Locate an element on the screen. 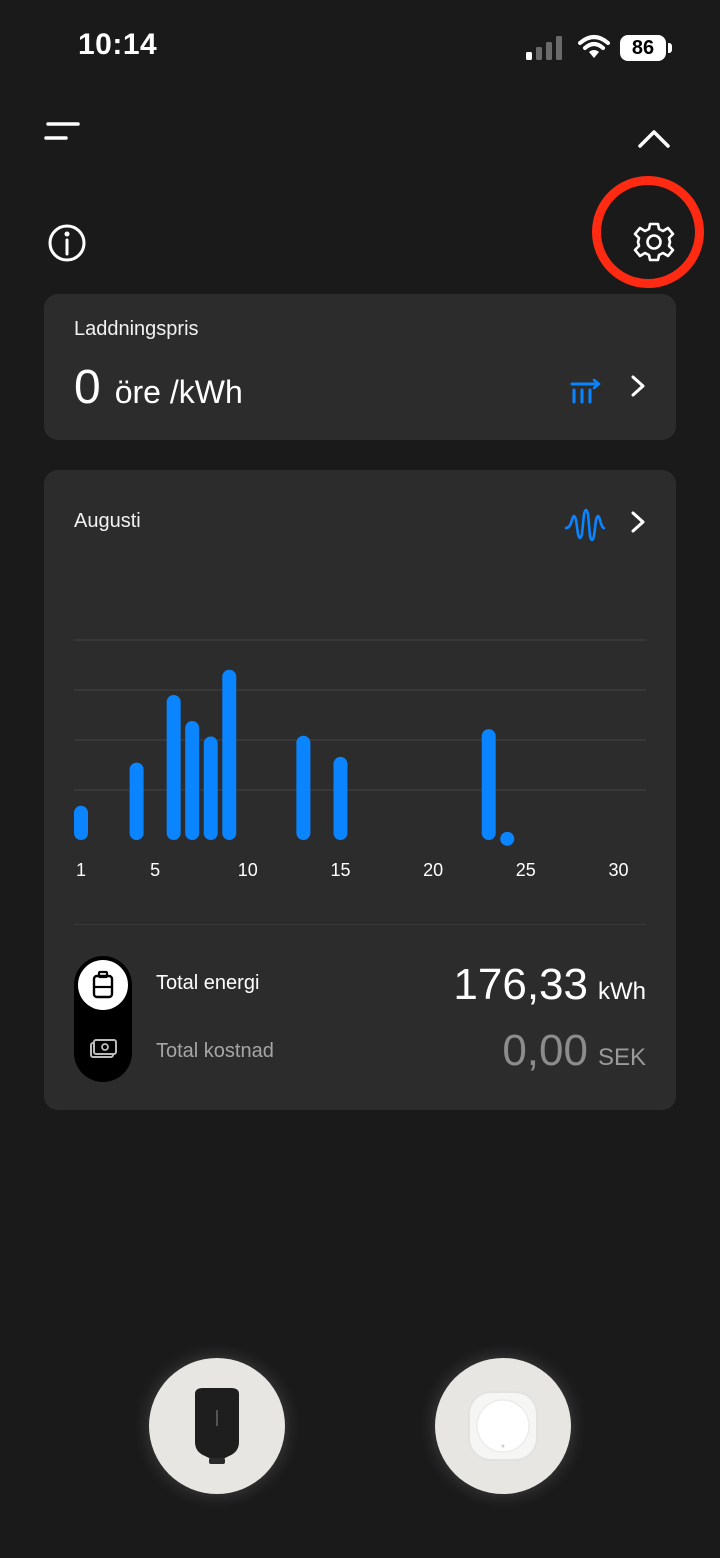  charger-device-button is located at coordinates (217, 1426).